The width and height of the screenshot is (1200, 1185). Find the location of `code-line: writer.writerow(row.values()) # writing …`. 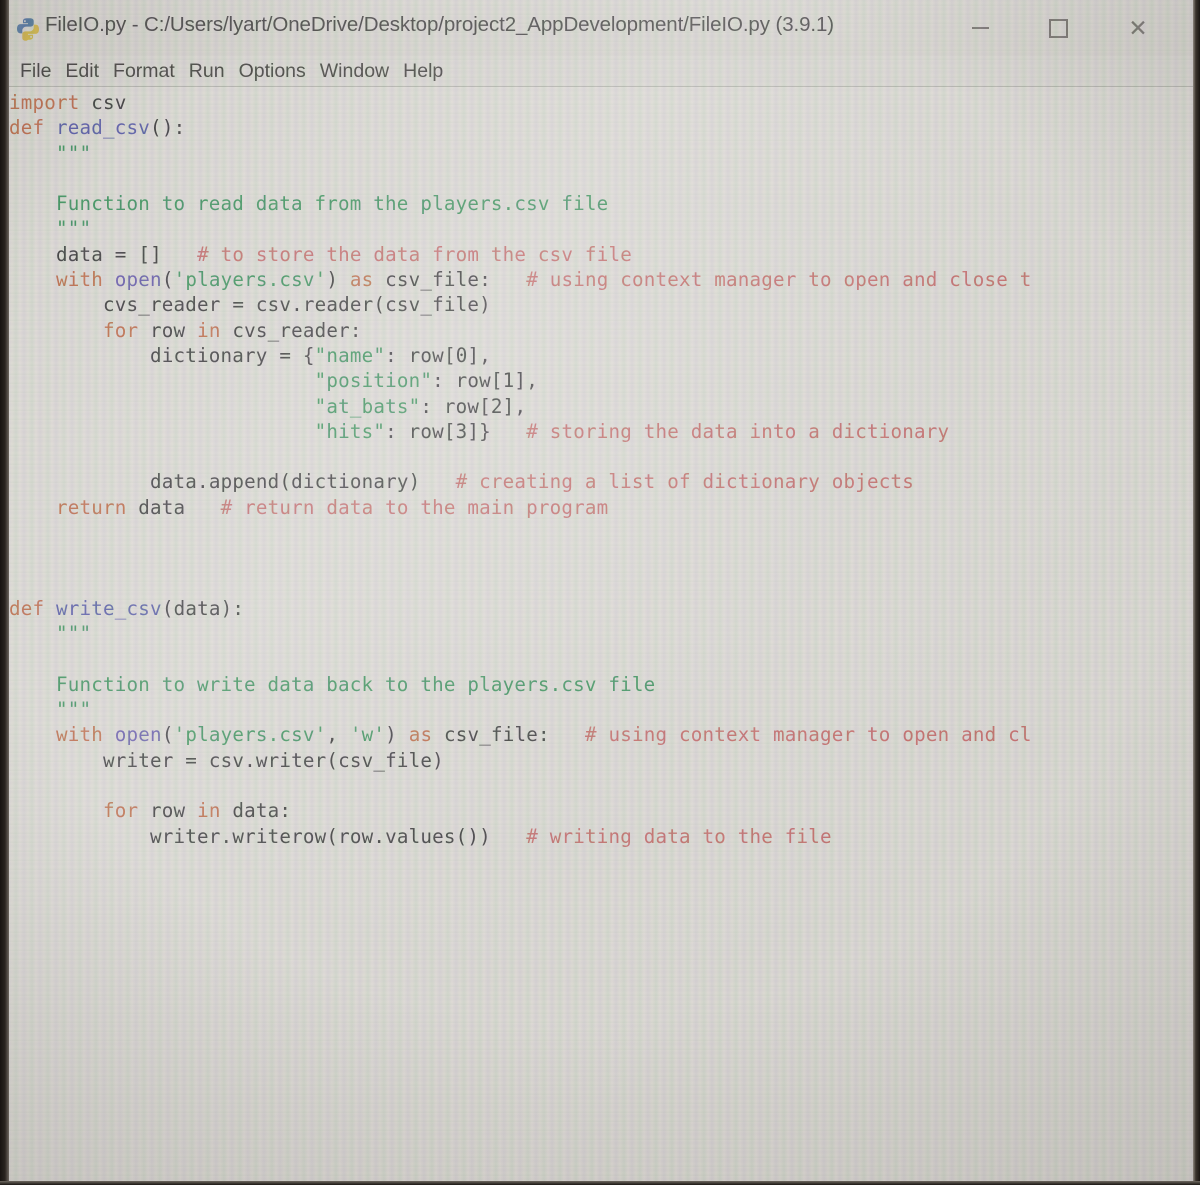

code-line: writer.writerow(row.values()) # writing … is located at coordinates (491, 836).